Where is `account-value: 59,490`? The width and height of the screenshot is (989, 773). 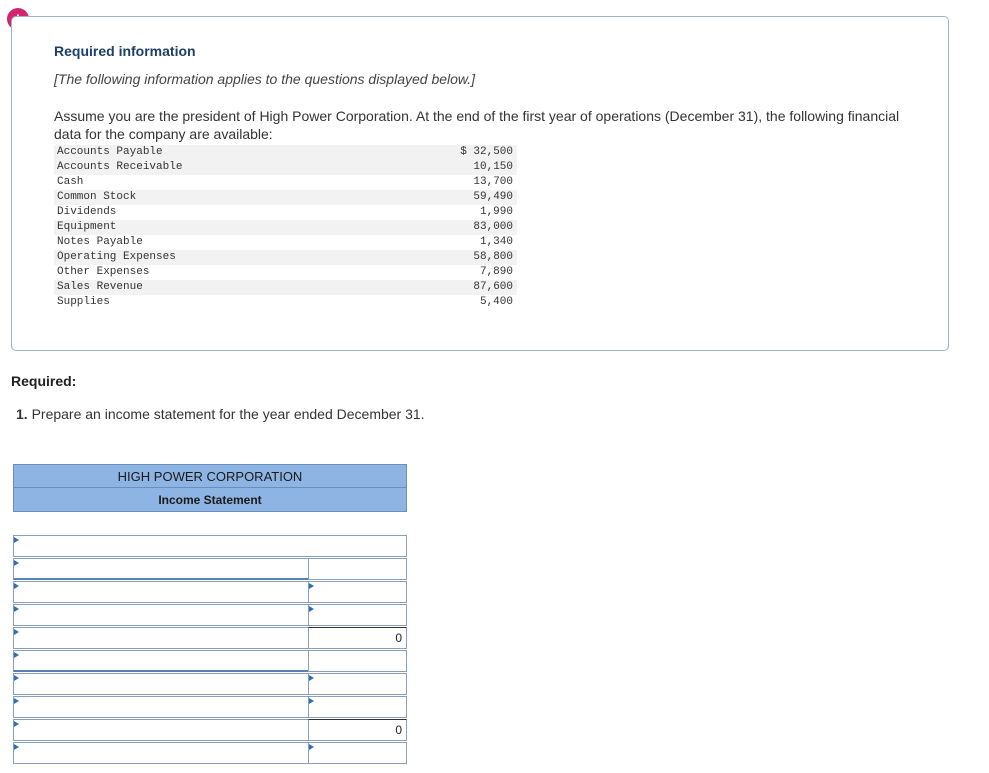 account-value: 59,490 is located at coordinates (478, 197).